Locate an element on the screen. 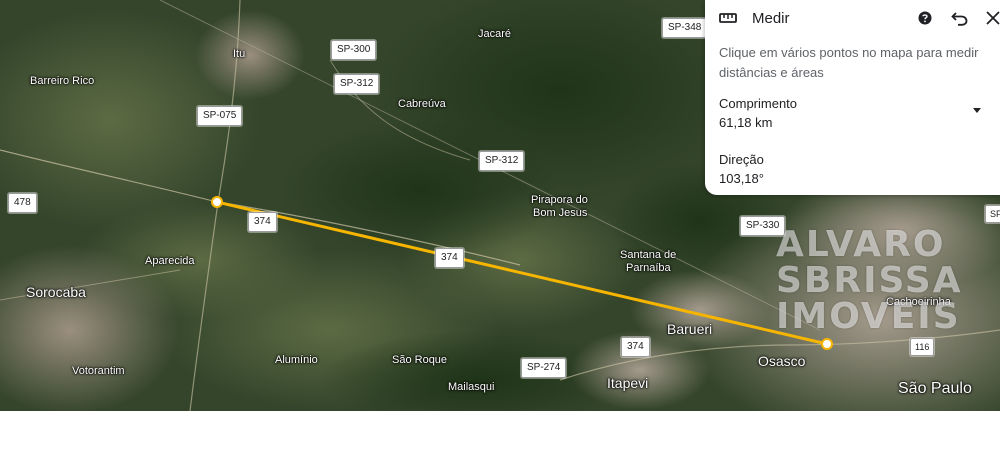  place-itu: Itu is located at coordinates (239, 54).